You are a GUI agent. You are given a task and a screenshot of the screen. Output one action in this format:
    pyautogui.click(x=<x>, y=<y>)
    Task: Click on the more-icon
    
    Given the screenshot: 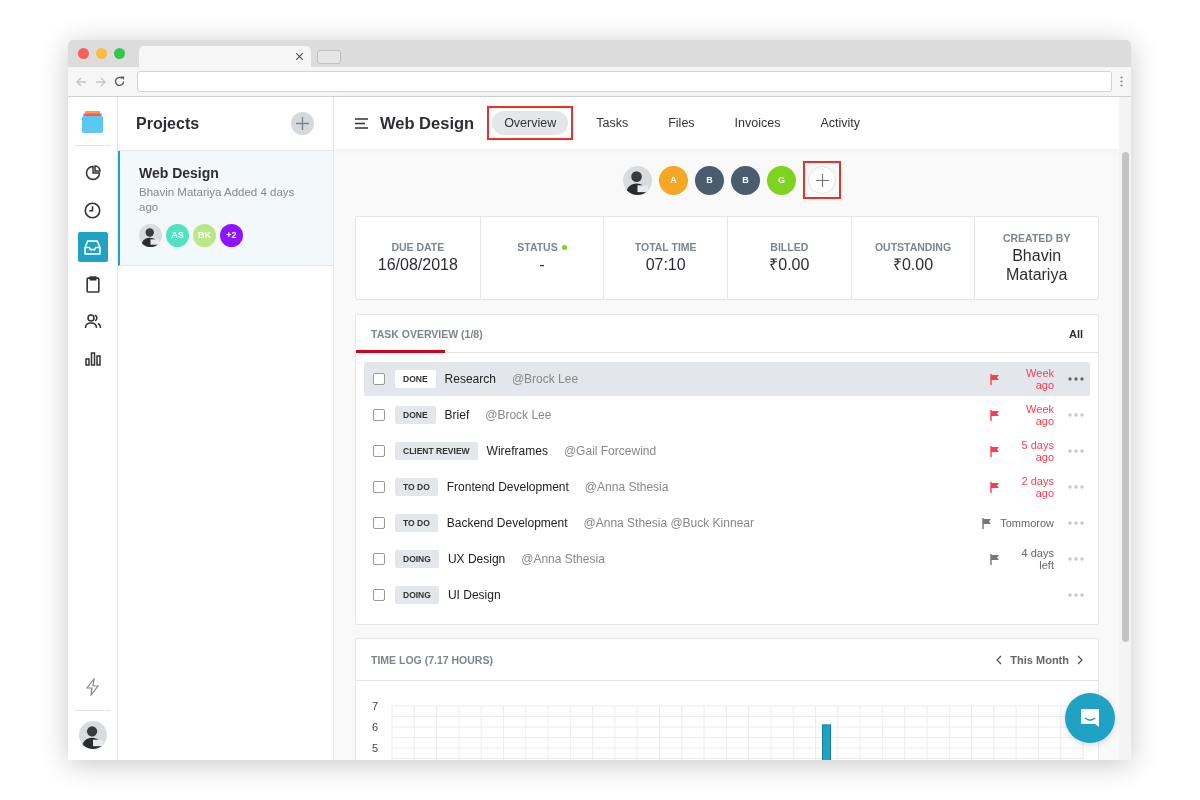 What is the action you would take?
    pyautogui.click(x=1076, y=379)
    